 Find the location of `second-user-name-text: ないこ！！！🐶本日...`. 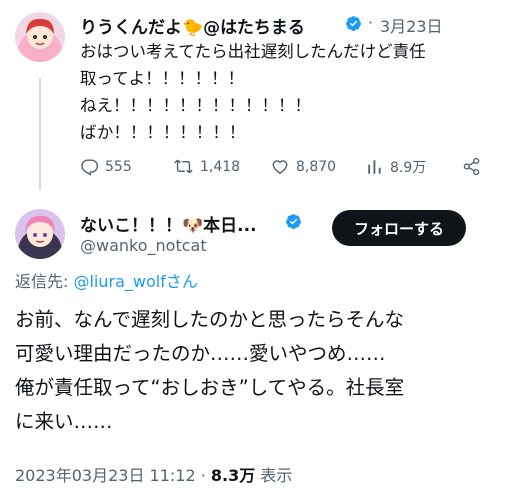

second-user-name-text: ないこ！！！🐶本日... is located at coordinates (168, 226).